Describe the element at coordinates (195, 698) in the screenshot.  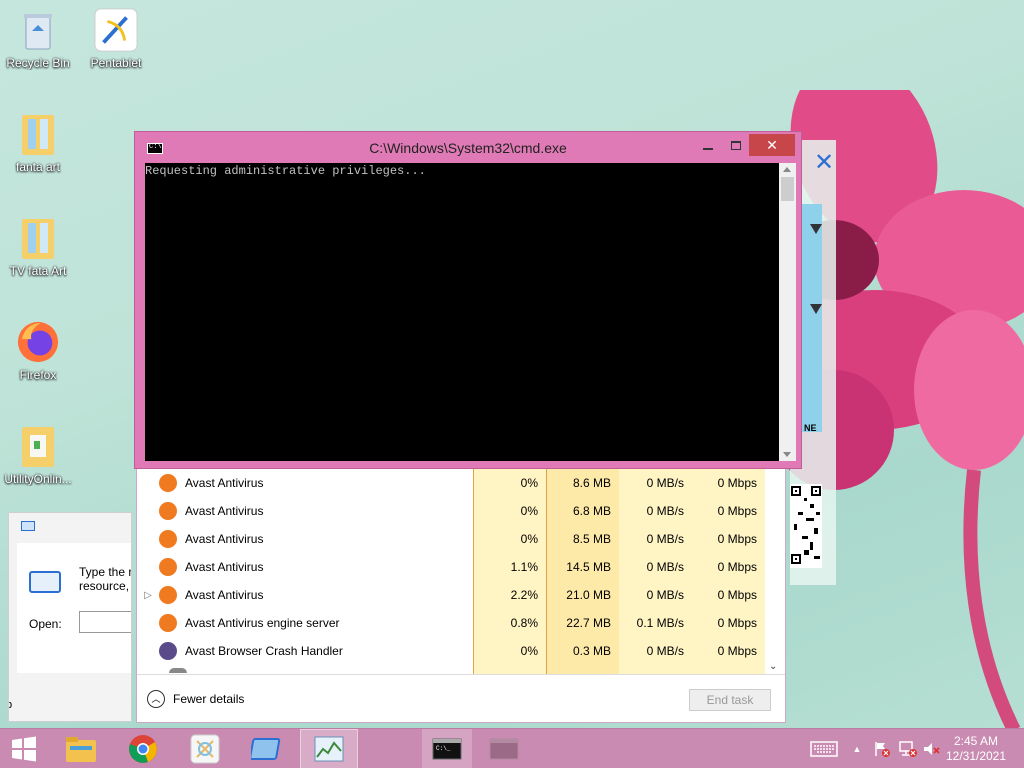
I see `fewer-details-button: ︿ Fewer details` at that location.